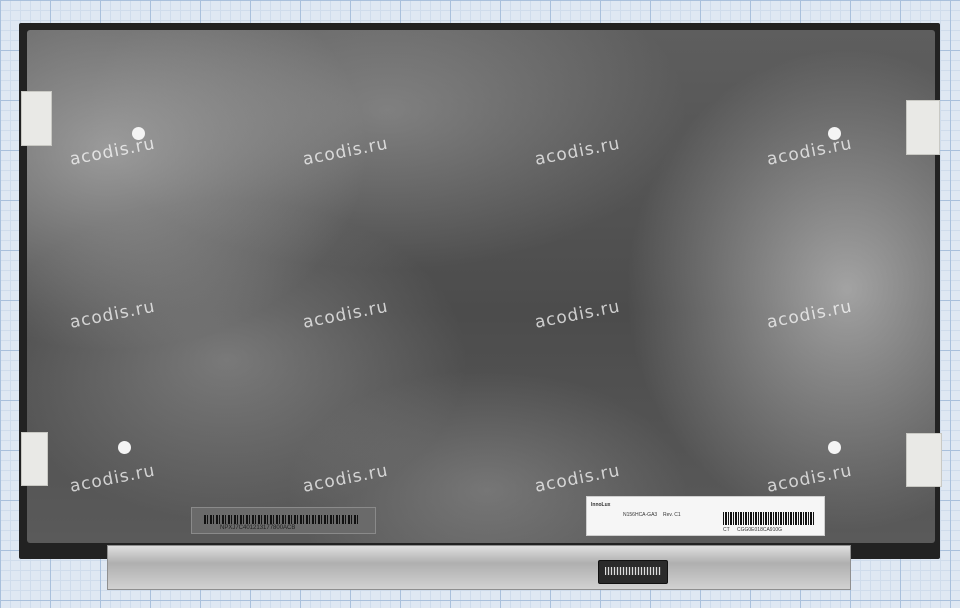 This screenshot has width=960, height=608. Describe the element at coordinates (672, 515) in the screenshot. I see `revision-text: Rev. C1` at that location.